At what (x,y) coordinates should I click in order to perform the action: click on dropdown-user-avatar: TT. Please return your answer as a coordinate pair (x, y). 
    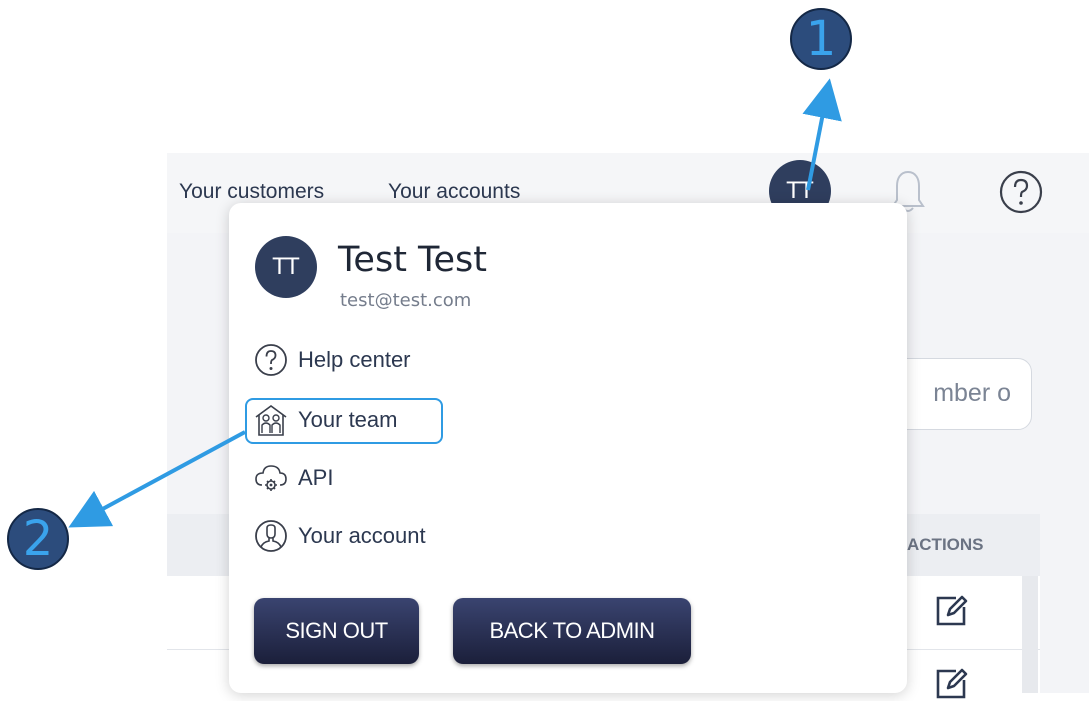
    Looking at the image, I should click on (286, 267).